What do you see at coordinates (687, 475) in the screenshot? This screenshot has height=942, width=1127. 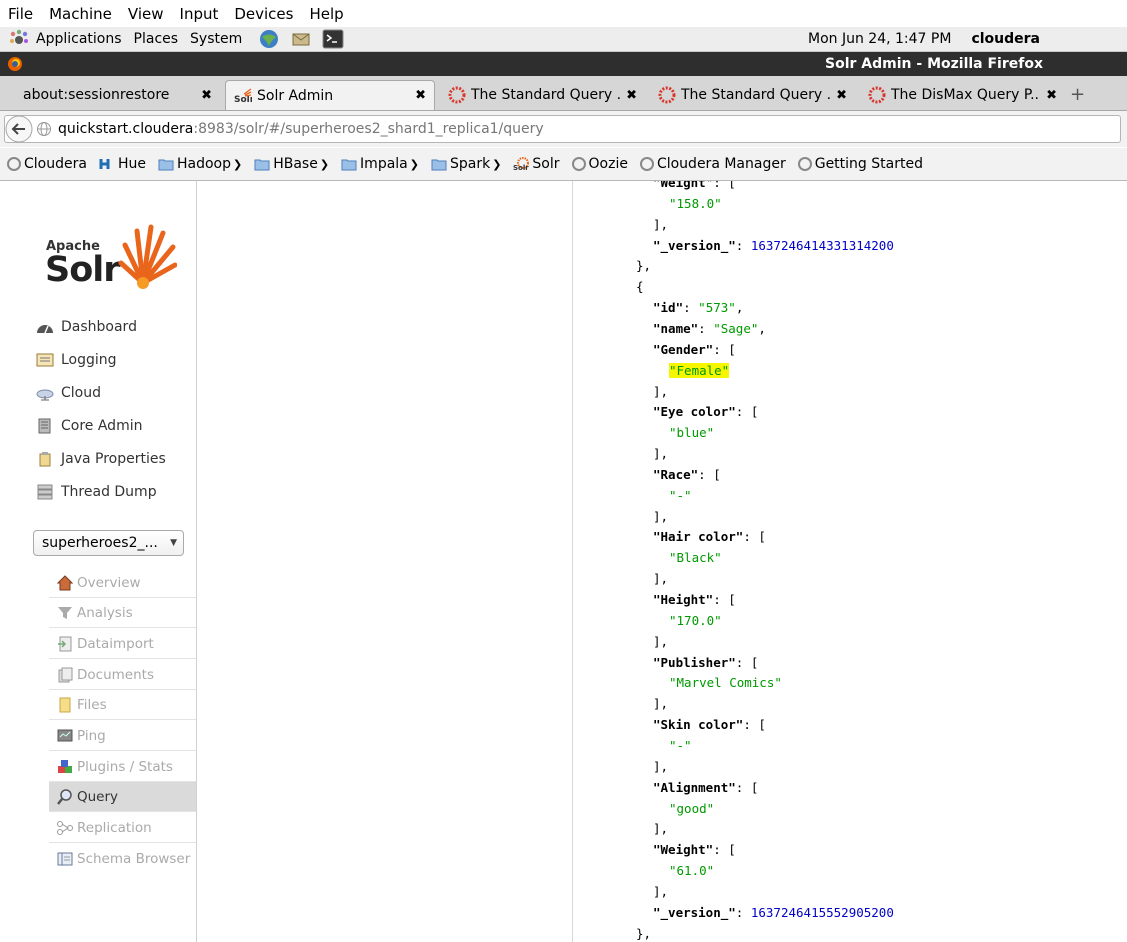 I see `json-line: "Race": [` at bounding box center [687, 475].